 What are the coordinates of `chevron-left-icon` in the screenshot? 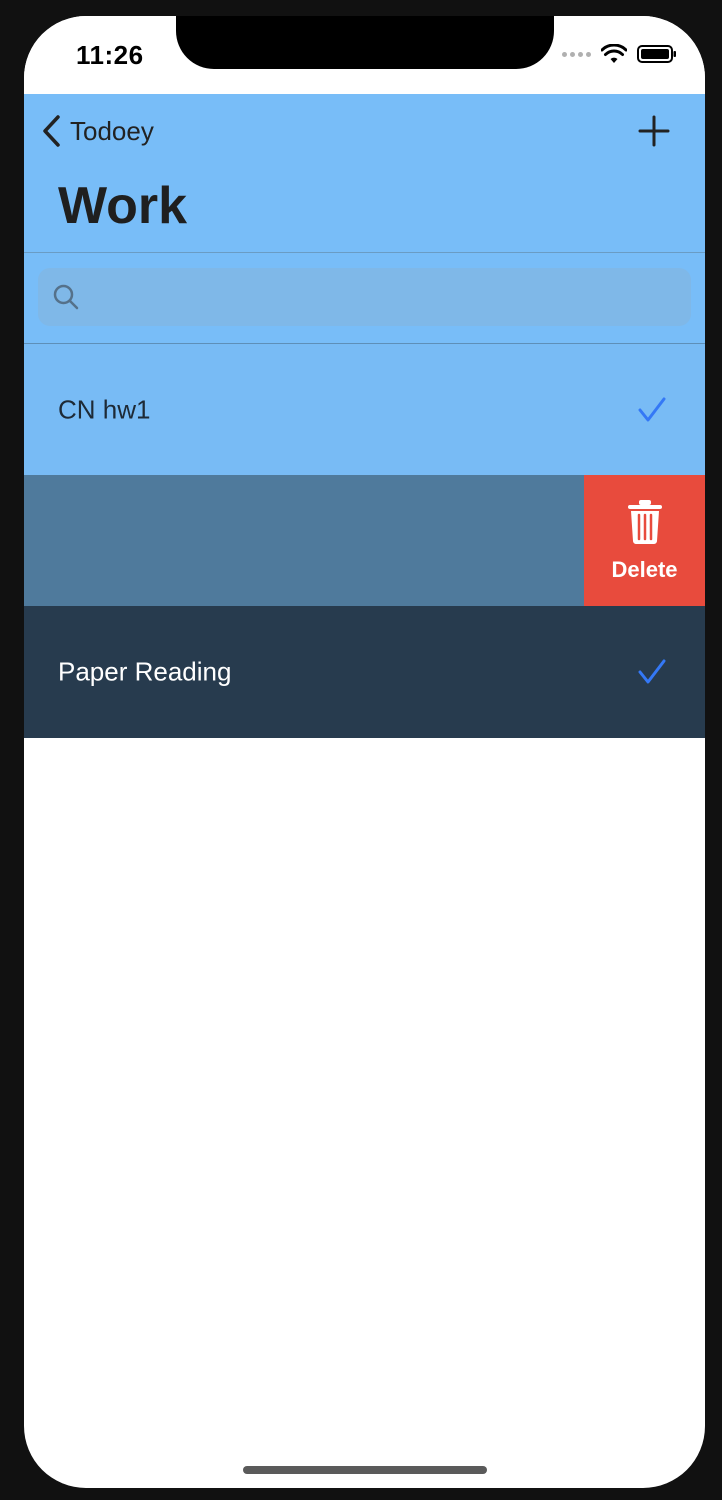 It's located at (51, 131).